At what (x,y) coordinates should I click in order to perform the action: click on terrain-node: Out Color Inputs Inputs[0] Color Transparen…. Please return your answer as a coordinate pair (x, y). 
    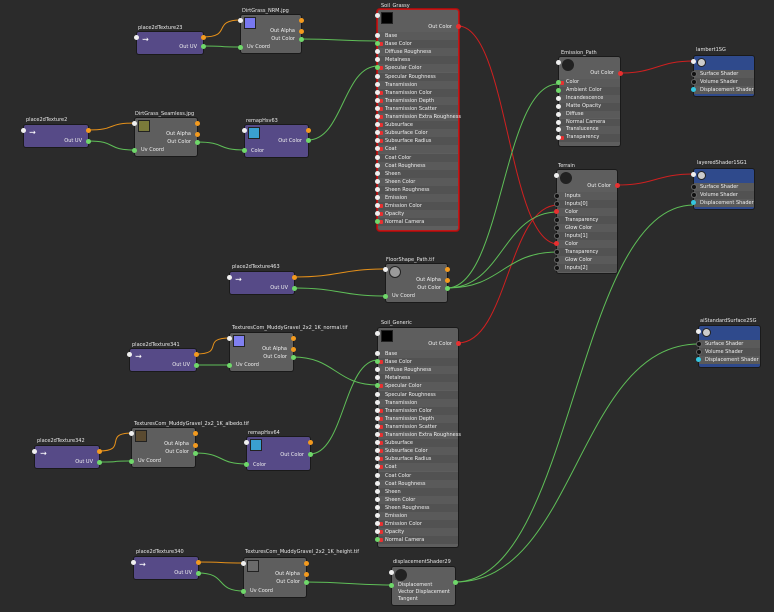
    Looking at the image, I should click on (587, 221).